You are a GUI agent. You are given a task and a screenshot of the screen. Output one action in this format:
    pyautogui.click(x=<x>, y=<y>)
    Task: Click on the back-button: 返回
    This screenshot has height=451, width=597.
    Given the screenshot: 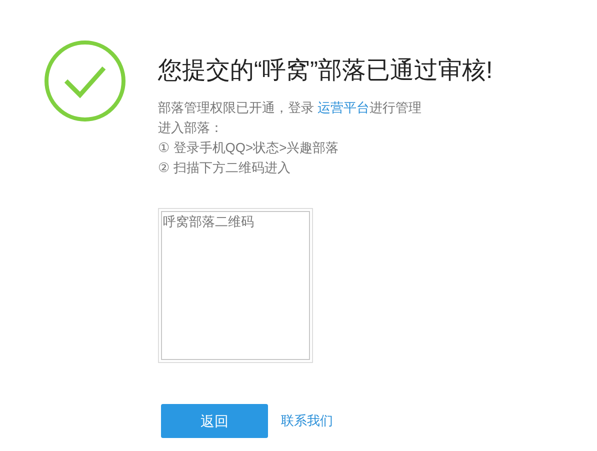 What is the action you would take?
    pyautogui.click(x=214, y=421)
    